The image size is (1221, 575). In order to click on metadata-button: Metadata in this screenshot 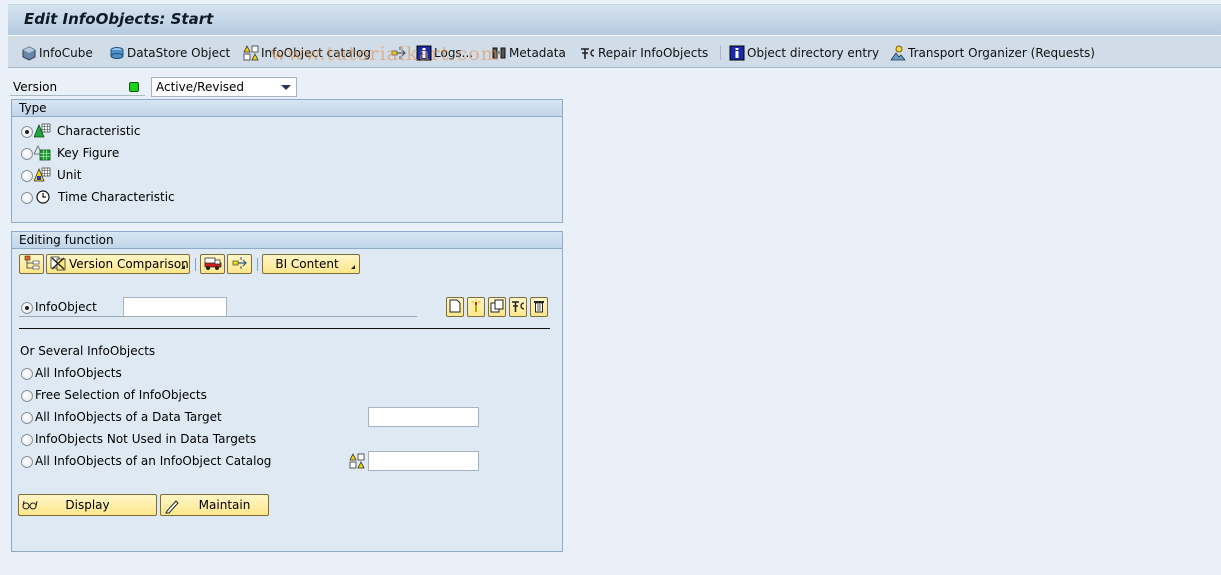, I will do `click(528, 52)`.